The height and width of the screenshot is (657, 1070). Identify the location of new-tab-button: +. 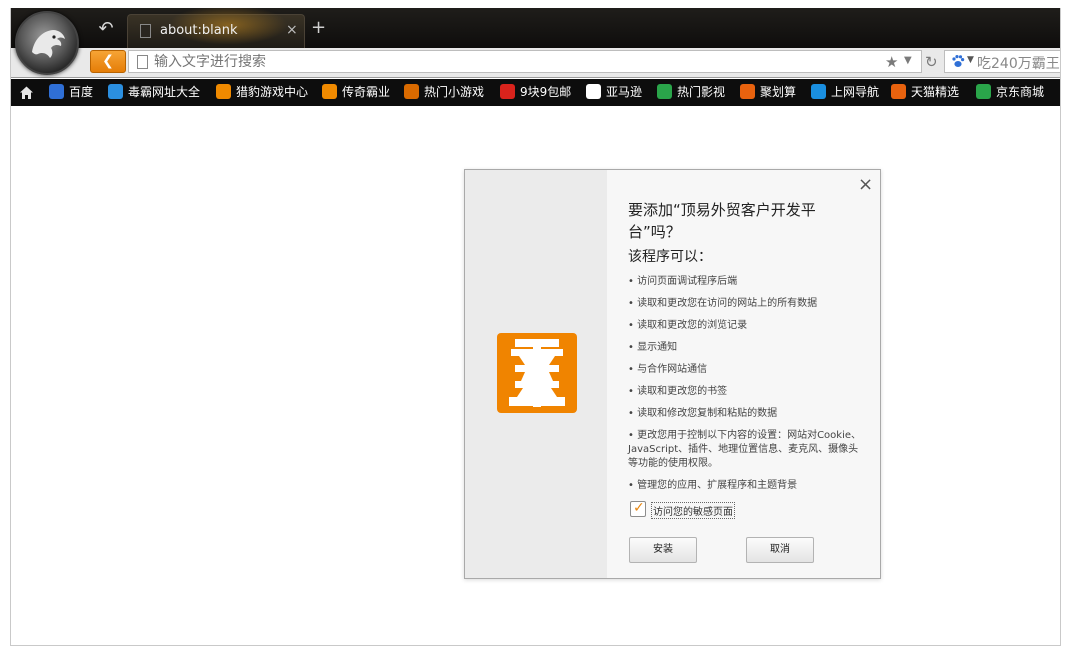
(318, 28).